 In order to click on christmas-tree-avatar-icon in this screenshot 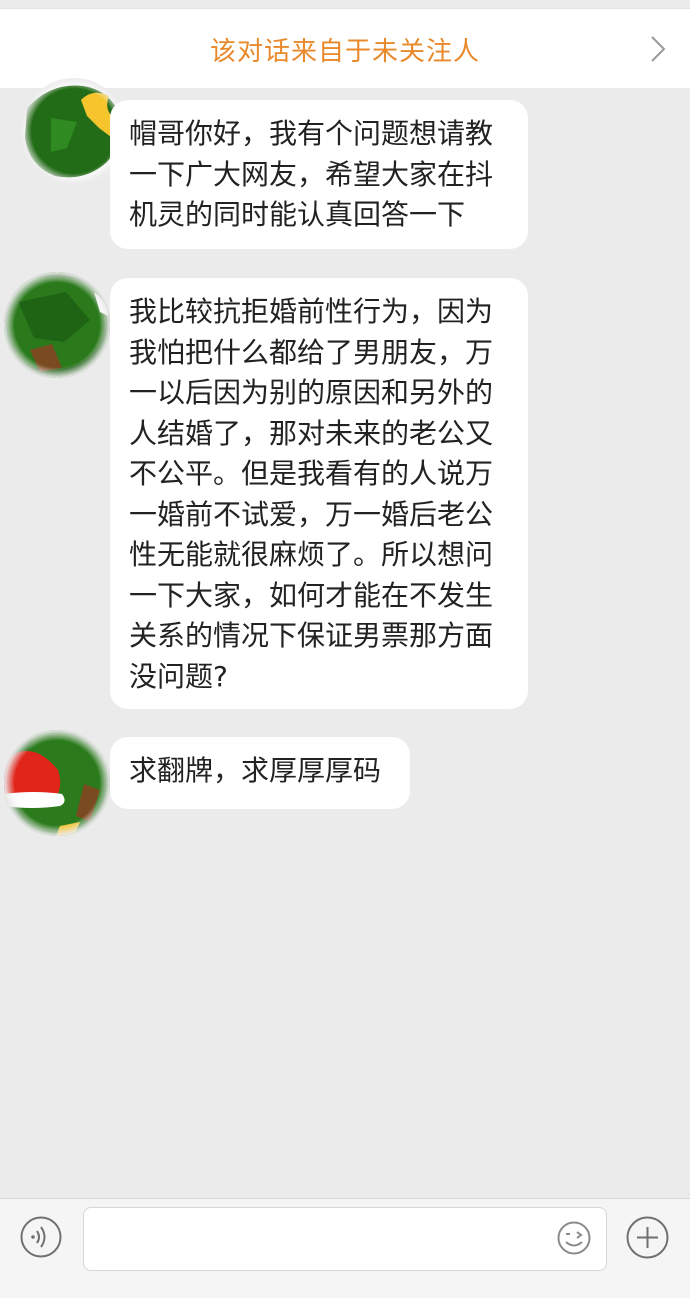, I will do `click(57, 325)`.